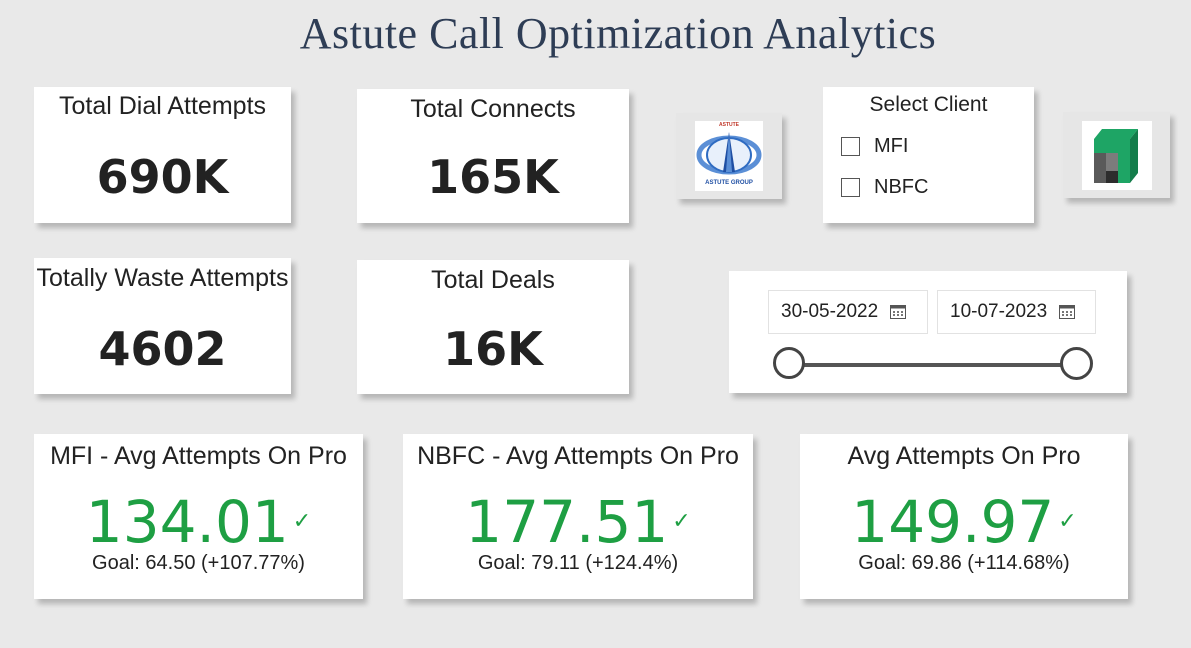  Describe the element at coordinates (999, 311) in the screenshot. I see `end-date-value: 10-07-2023` at that location.